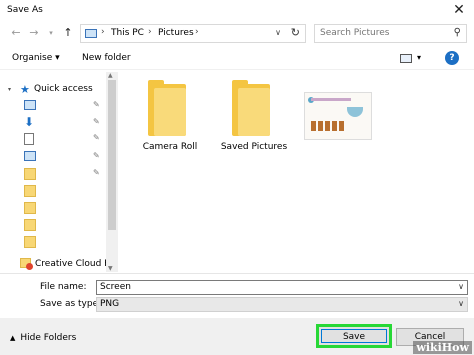 This screenshot has height=355, width=474. I want to click on image-thumbnail, so click(338, 116).